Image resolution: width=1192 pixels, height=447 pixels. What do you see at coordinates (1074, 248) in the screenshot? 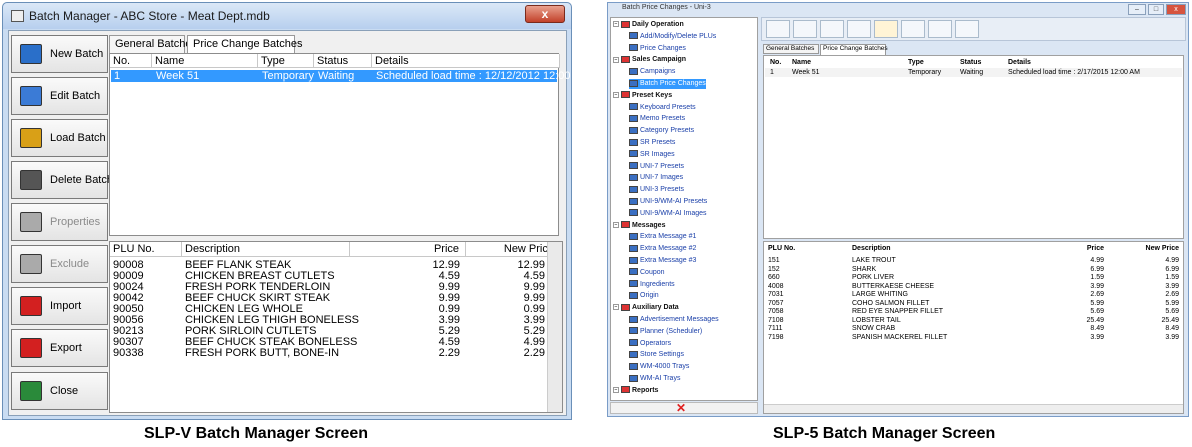
I see `item-column-header-2: Price` at bounding box center [1074, 248].